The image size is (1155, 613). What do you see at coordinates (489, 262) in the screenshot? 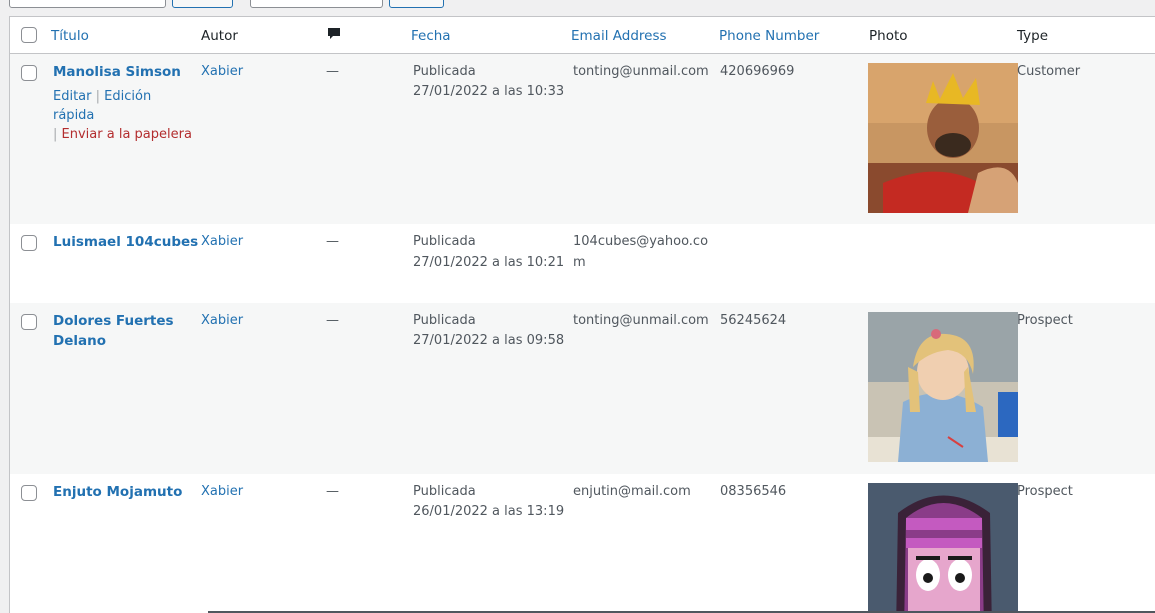
I see `post-date: 27/01/2022 a las 10:21` at bounding box center [489, 262].